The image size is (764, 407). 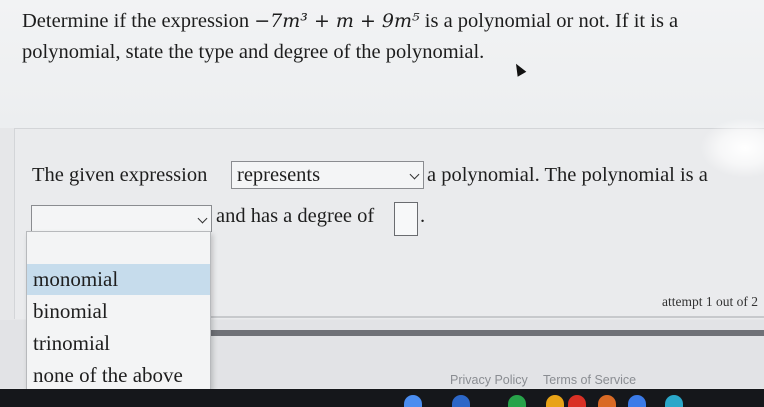 I want to click on taskbar, so click(x=382, y=398).